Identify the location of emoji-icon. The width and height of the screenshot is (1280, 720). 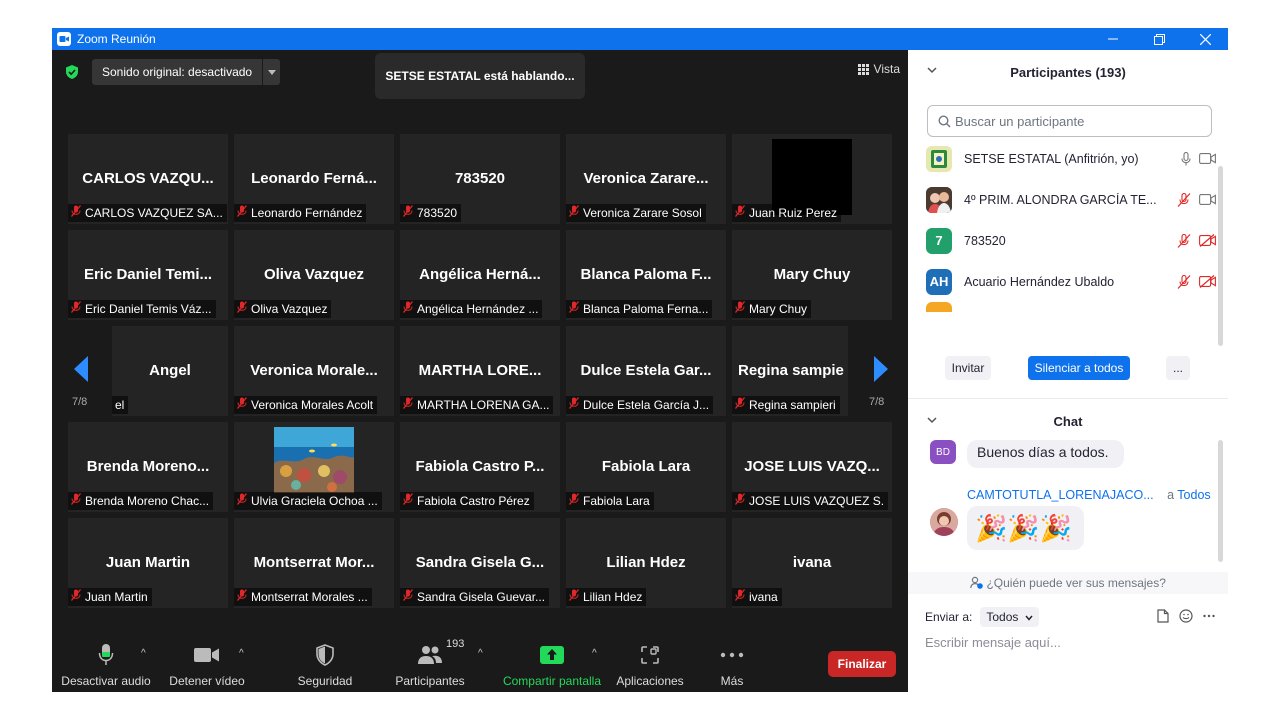
(1186, 616).